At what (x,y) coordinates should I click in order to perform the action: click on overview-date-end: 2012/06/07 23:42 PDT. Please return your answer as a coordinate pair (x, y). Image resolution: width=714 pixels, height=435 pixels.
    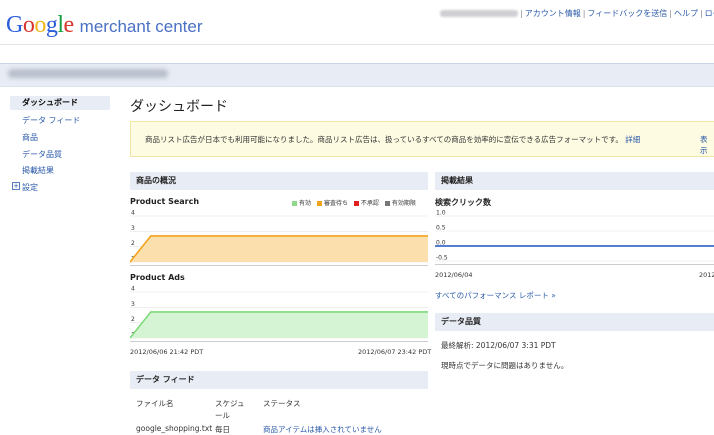
    Looking at the image, I should click on (395, 352).